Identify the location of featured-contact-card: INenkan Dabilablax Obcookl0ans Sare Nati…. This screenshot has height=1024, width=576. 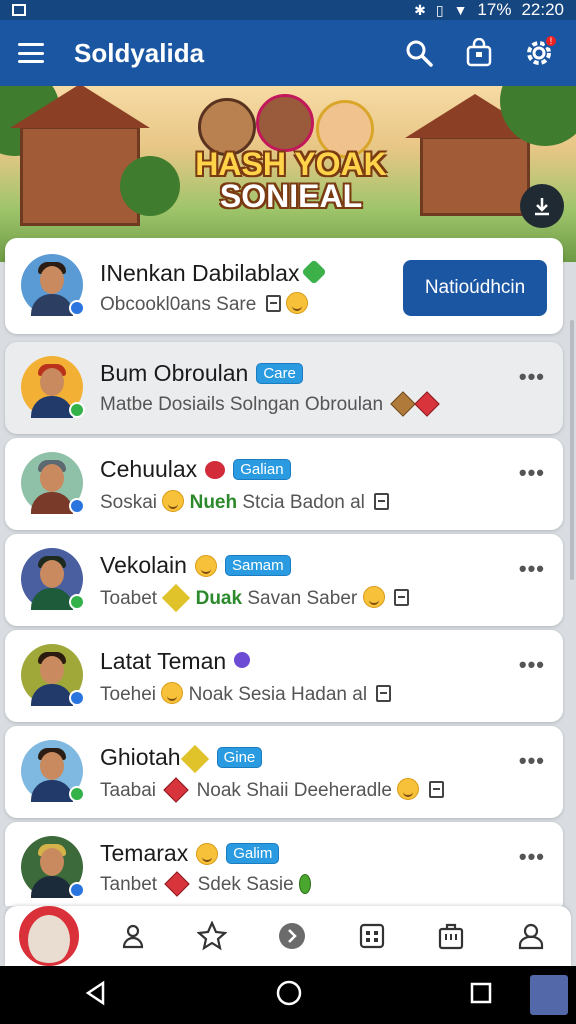
(284, 286).